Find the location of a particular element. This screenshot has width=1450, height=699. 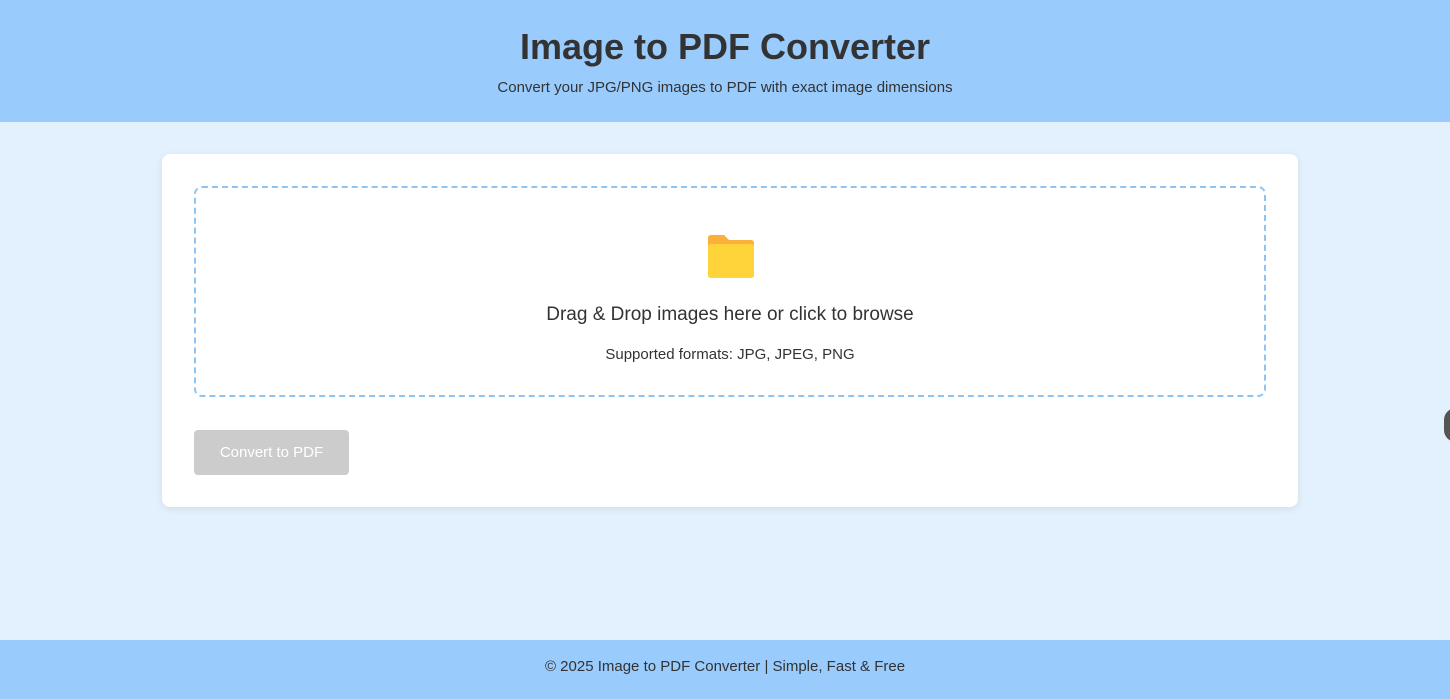

page-title: Image to PDF Converter is located at coordinates (725, 46).